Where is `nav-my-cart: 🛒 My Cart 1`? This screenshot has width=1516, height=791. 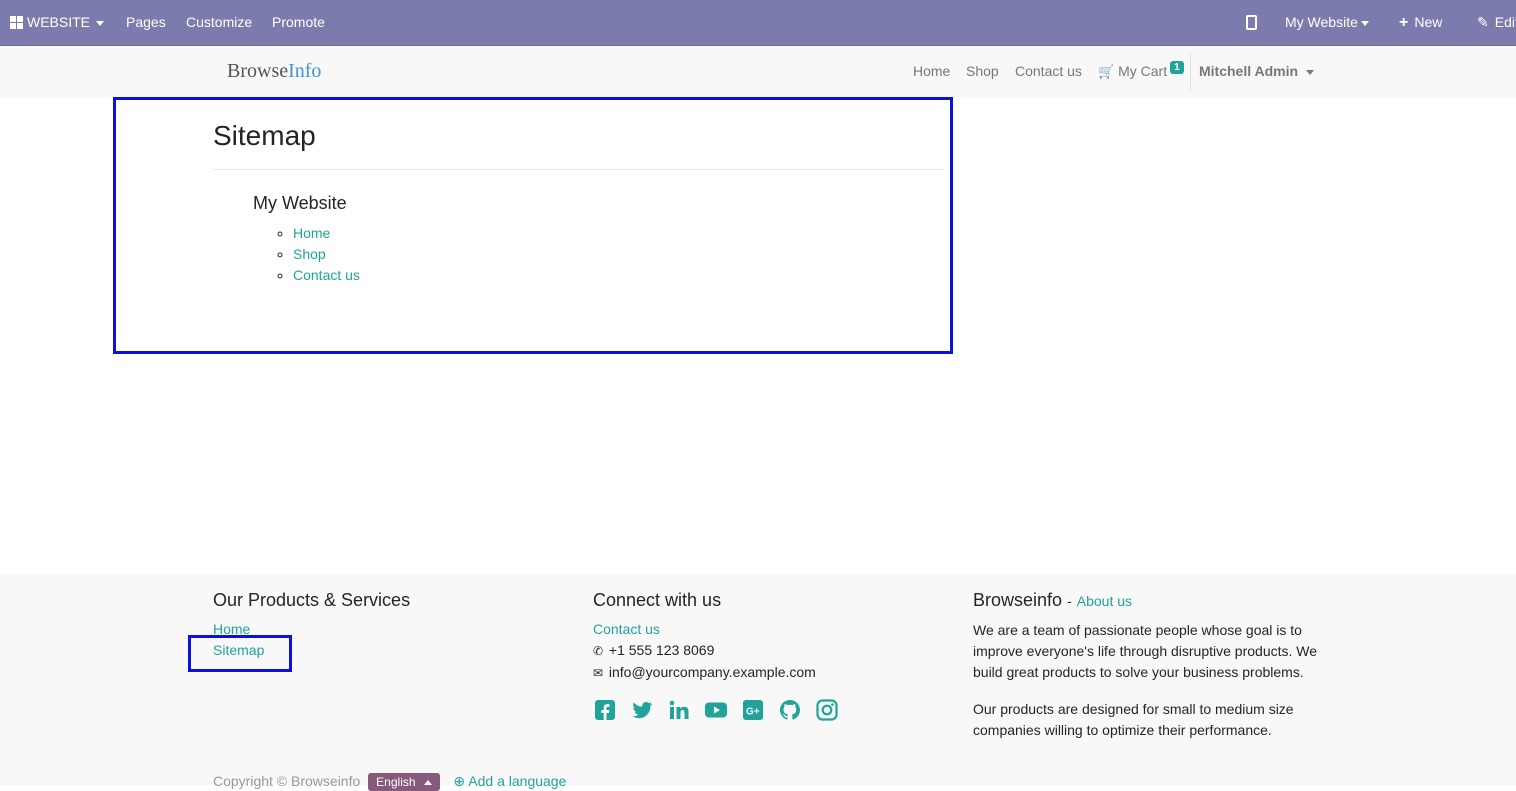 nav-my-cart: 🛒 My Cart 1 is located at coordinates (1141, 70).